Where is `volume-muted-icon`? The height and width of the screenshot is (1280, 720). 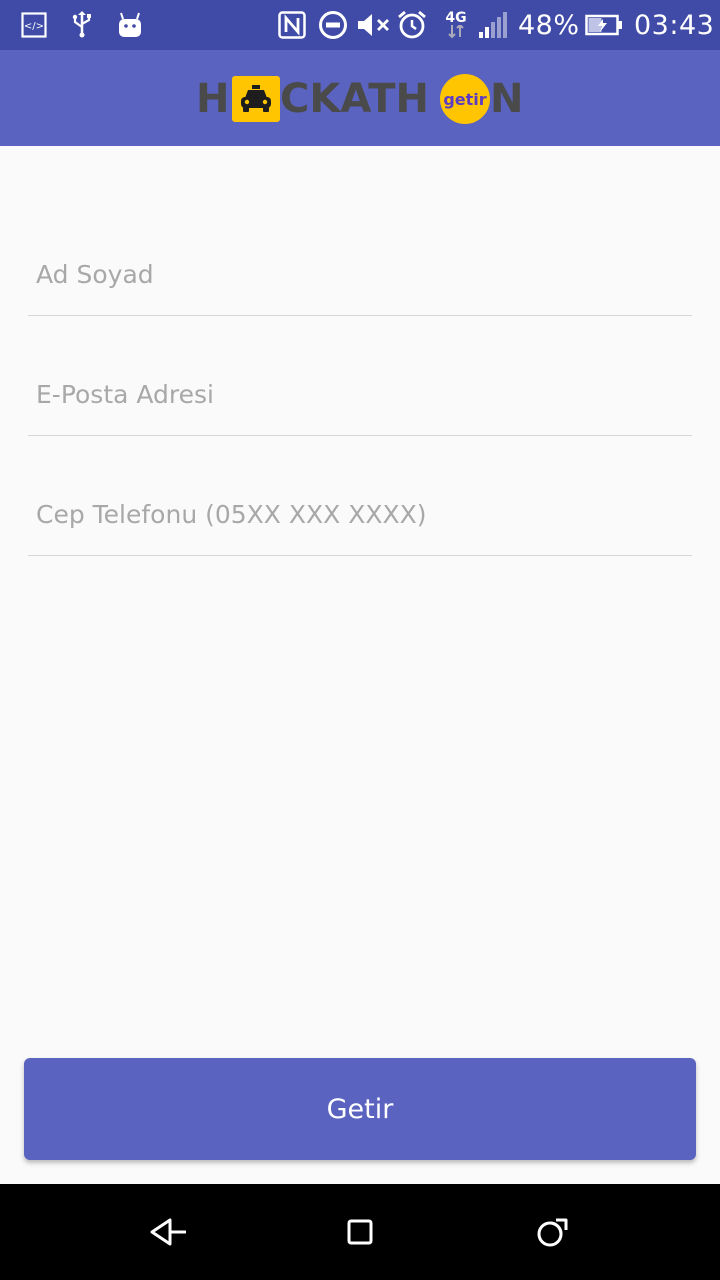 volume-muted-icon is located at coordinates (374, 25).